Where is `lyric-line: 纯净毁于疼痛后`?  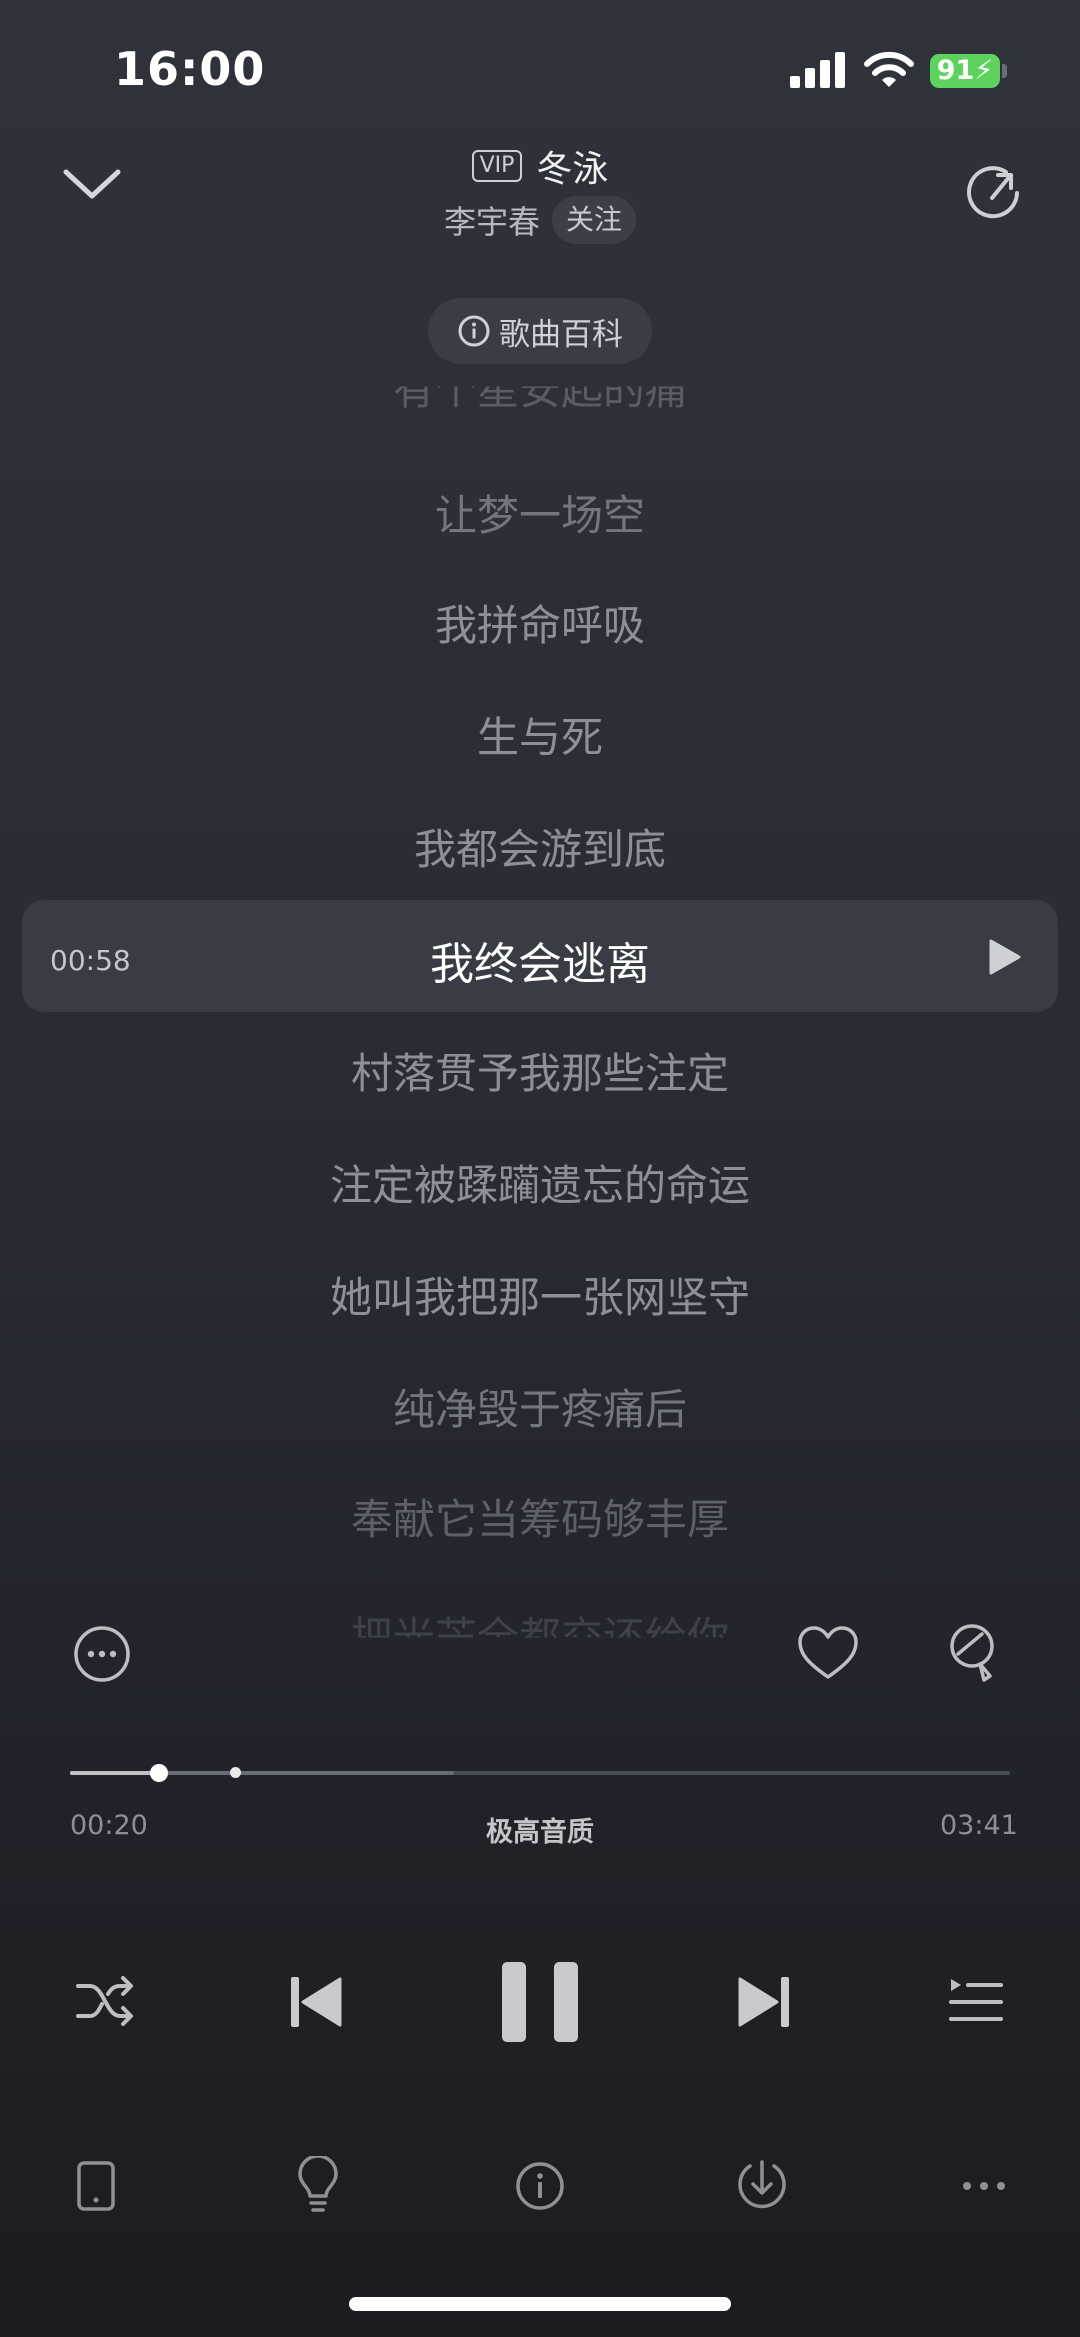 lyric-line: 纯净毁于疼痛后 is located at coordinates (539, 1409).